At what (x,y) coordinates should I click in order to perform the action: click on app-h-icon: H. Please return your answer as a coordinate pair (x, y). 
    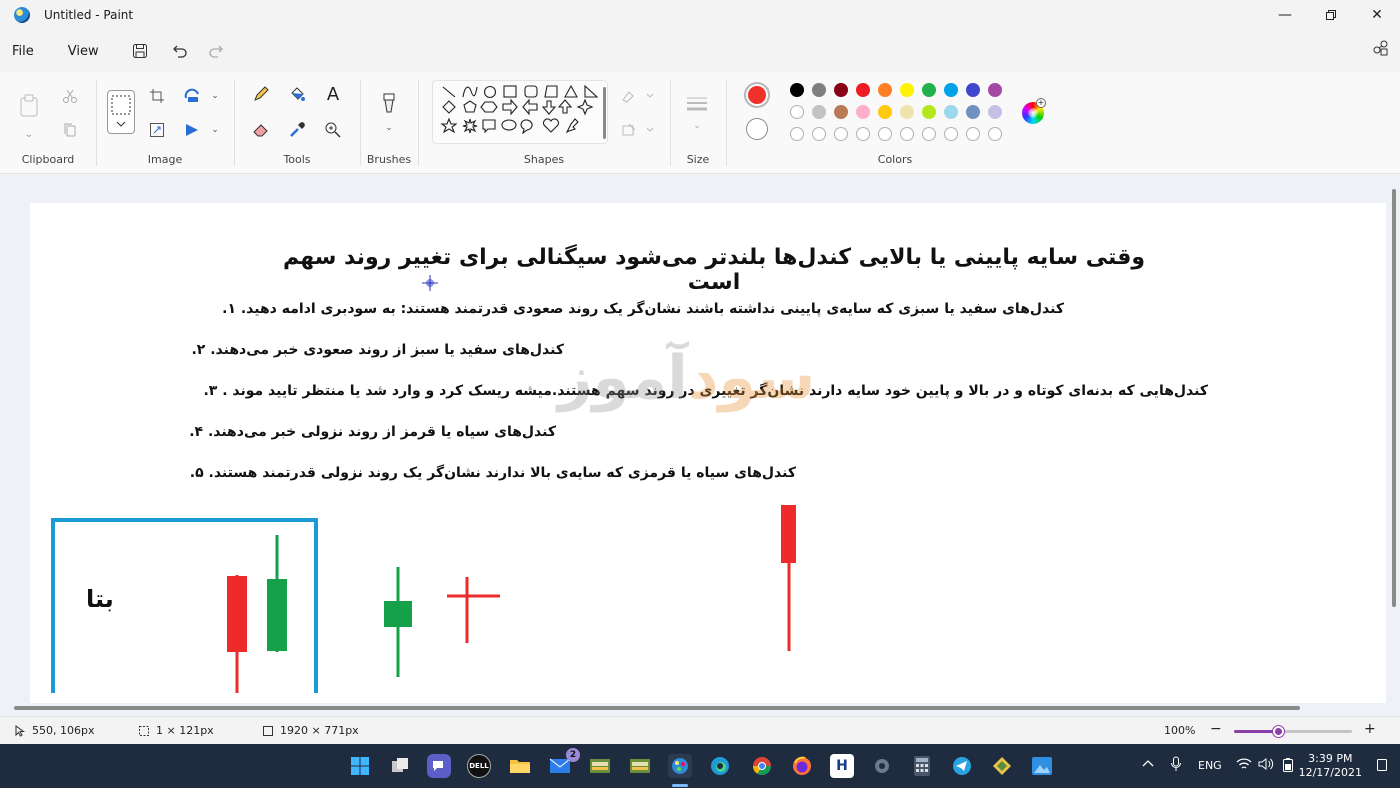
    Looking at the image, I should click on (842, 766).